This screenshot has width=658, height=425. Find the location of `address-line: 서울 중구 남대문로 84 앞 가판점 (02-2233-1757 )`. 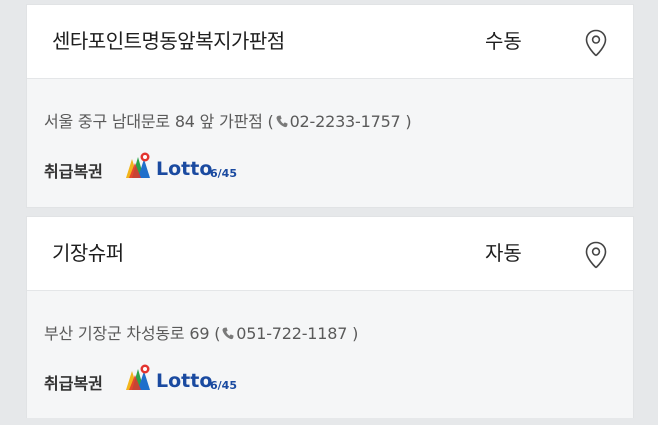

address-line: 서울 중구 남대문로 84 앞 가판점 (02-2233-1757 ) is located at coordinates (228, 120).